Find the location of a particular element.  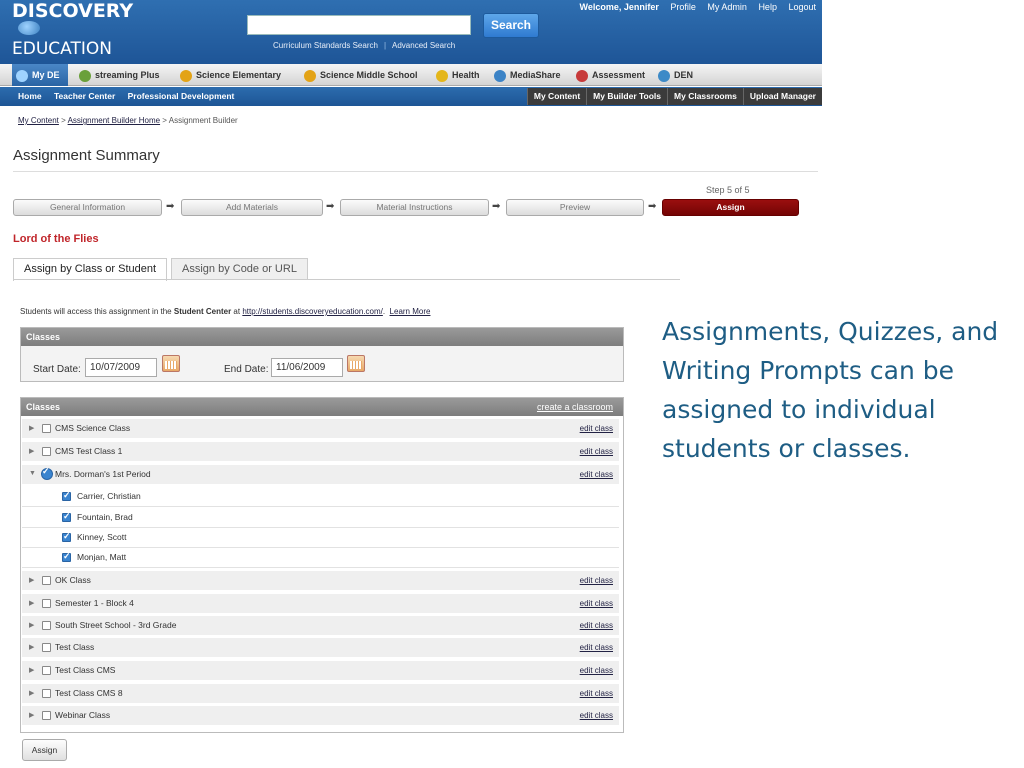

tab-science-middle-school: Science Middle School is located at coordinates (361, 75).